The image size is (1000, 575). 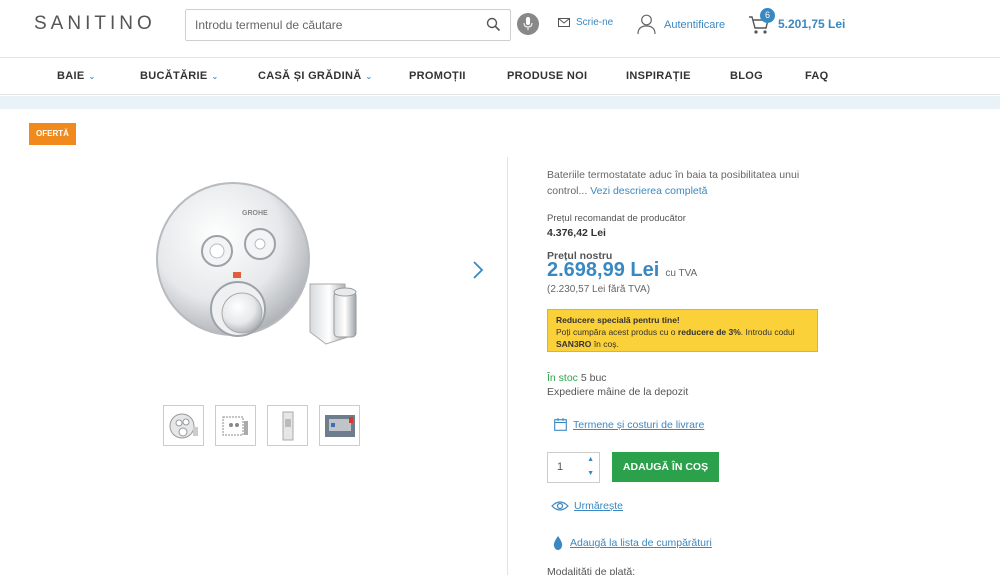 What do you see at coordinates (603, 270) in the screenshot?
I see `our-price: 2.698,99 Lei` at bounding box center [603, 270].